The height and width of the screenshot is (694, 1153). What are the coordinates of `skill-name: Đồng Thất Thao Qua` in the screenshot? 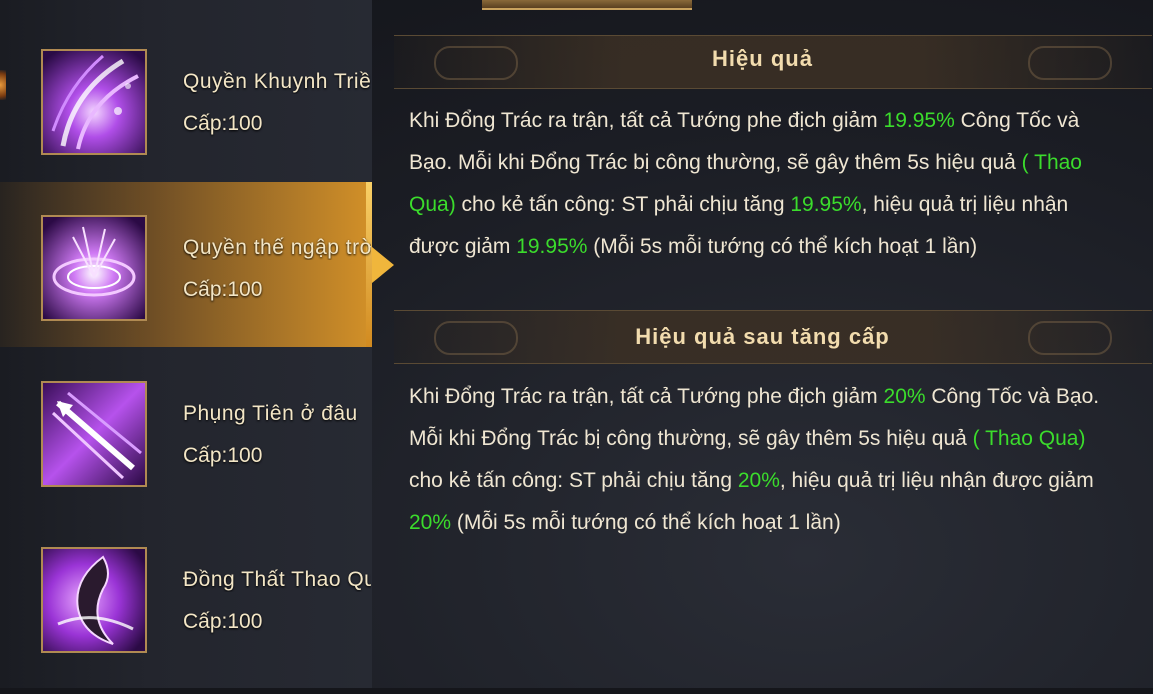 It's located at (277, 579).